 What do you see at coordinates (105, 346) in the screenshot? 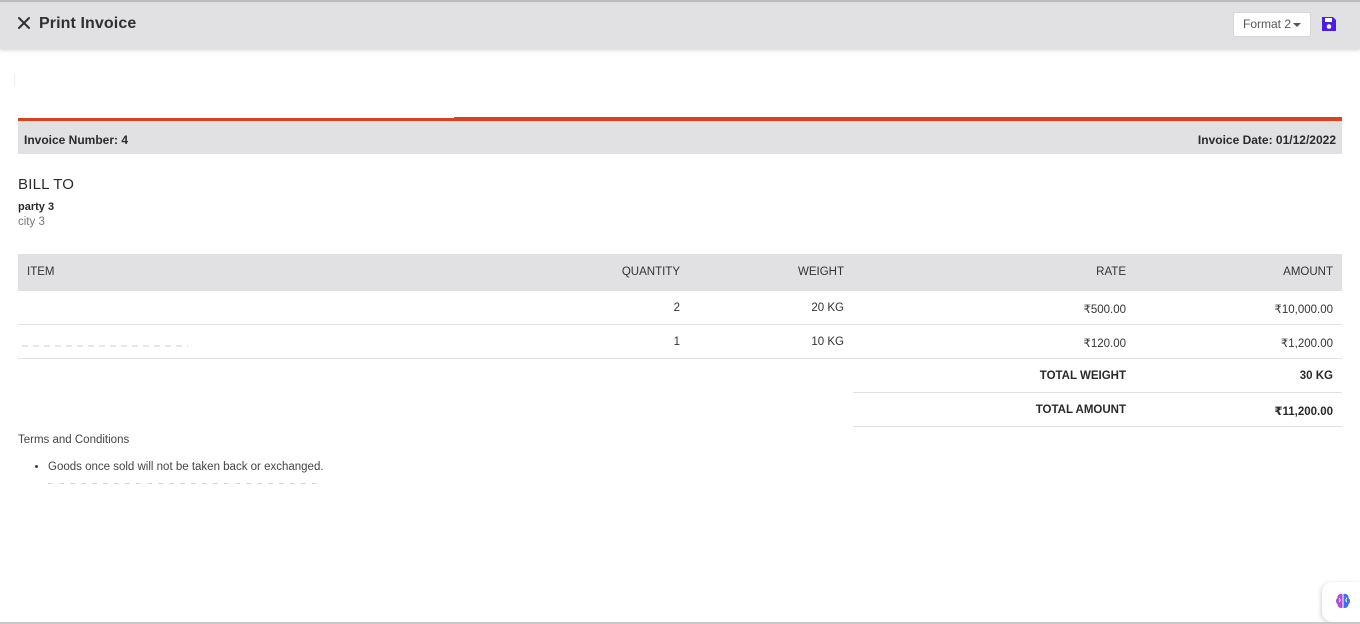
I see `item-name-placeholder` at bounding box center [105, 346].